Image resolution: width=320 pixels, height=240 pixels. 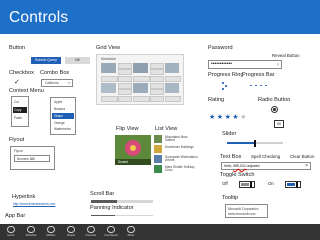 I want to click on rating-stars: ★ ★ ★ ★ ★, so click(x=228, y=115).